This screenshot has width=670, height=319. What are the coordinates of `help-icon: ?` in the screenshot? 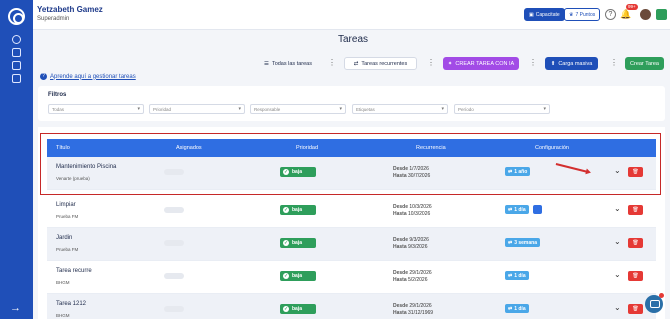 It's located at (610, 14).